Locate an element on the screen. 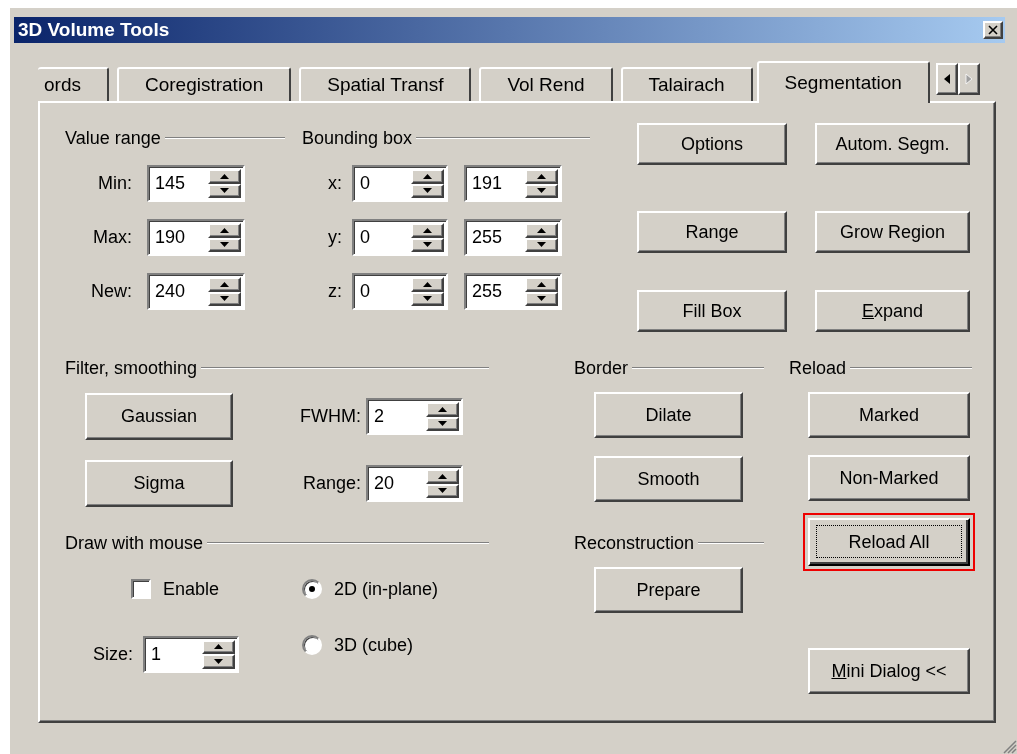 Image resolution: width=1017 pixels, height=754 pixels. field-label: y: is located at coordinates (334, 237).